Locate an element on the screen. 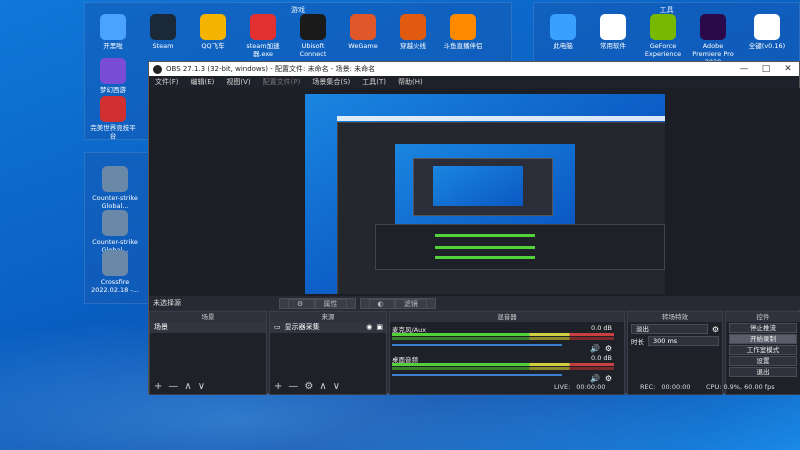  desktop-shortcut: QQ飞车 is located at coordinates (213, 32).